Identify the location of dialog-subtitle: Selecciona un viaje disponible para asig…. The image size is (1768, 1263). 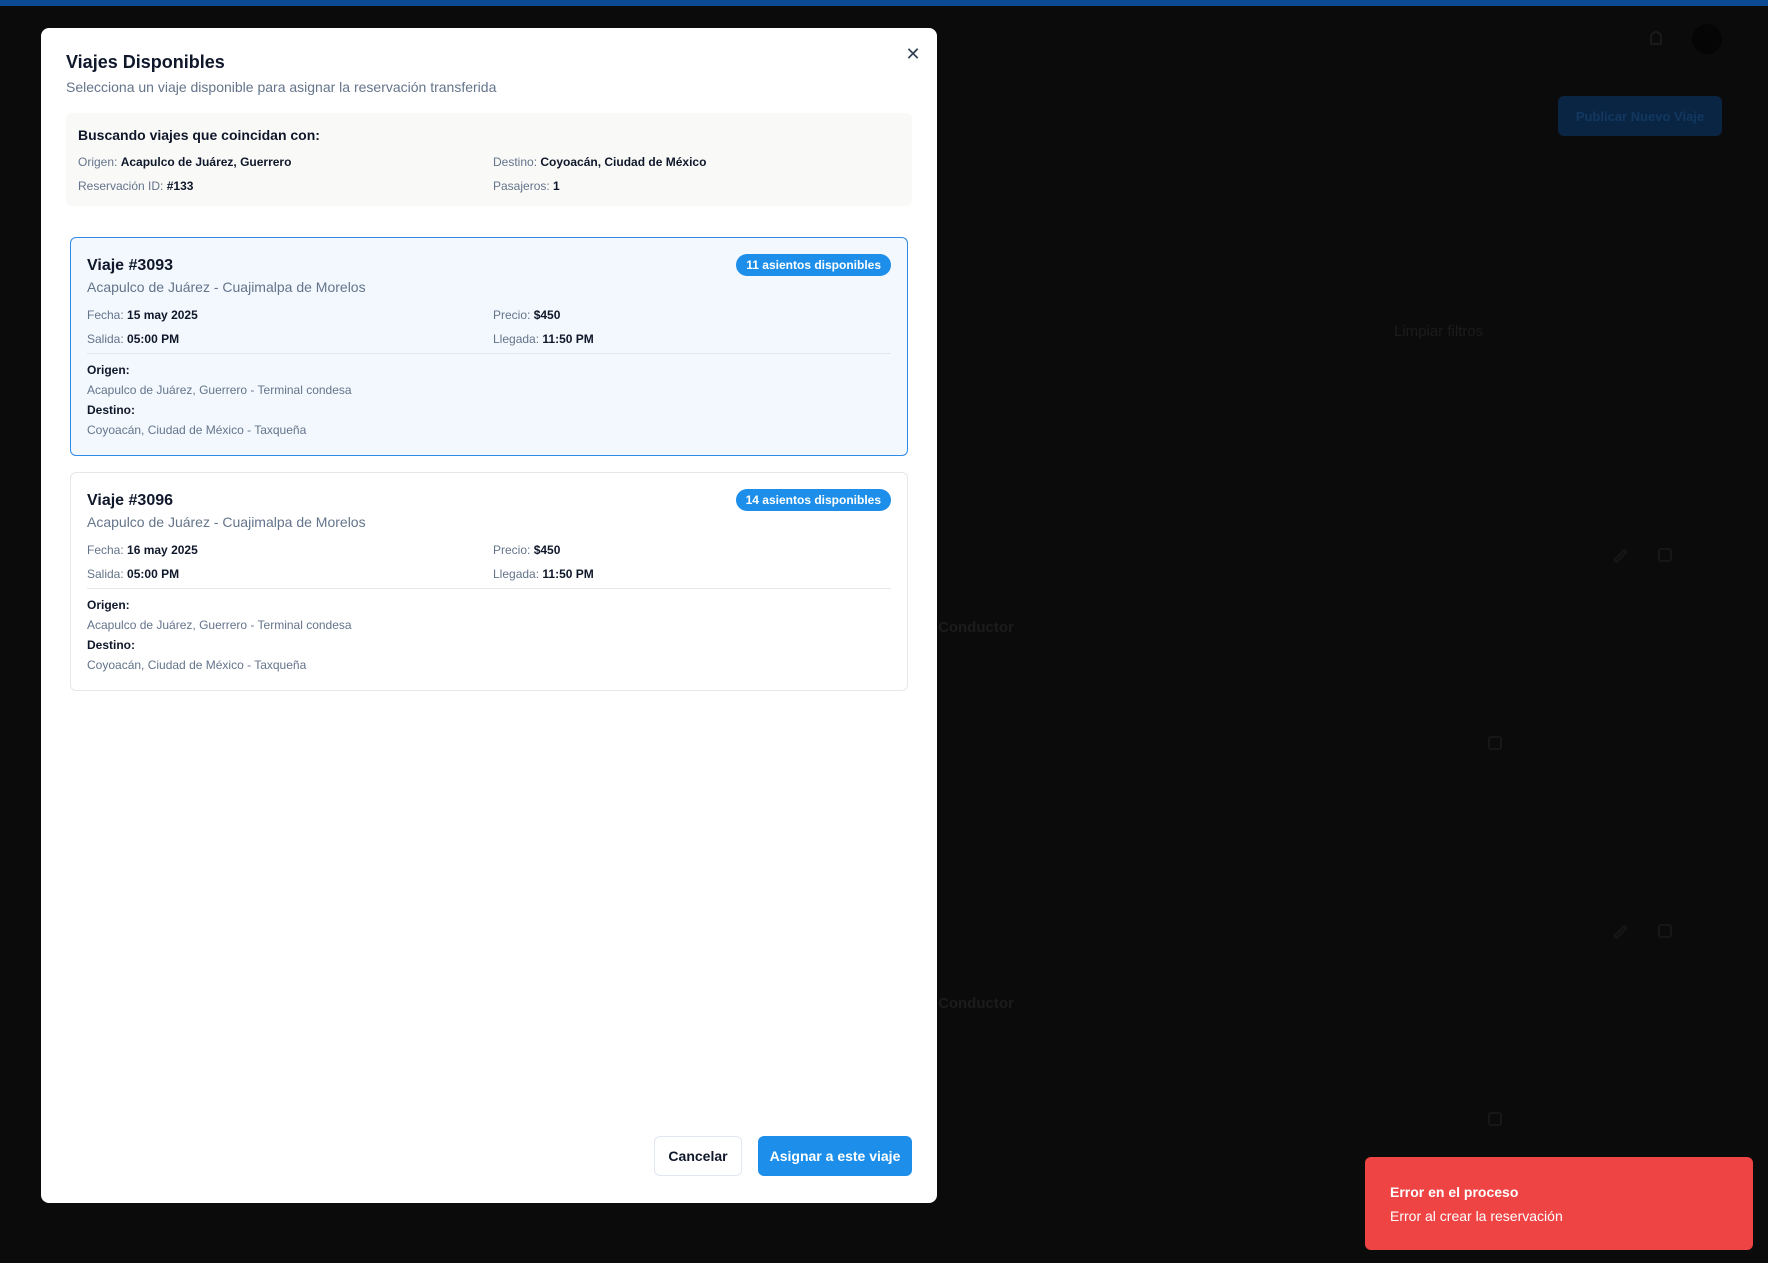
(281, 87).